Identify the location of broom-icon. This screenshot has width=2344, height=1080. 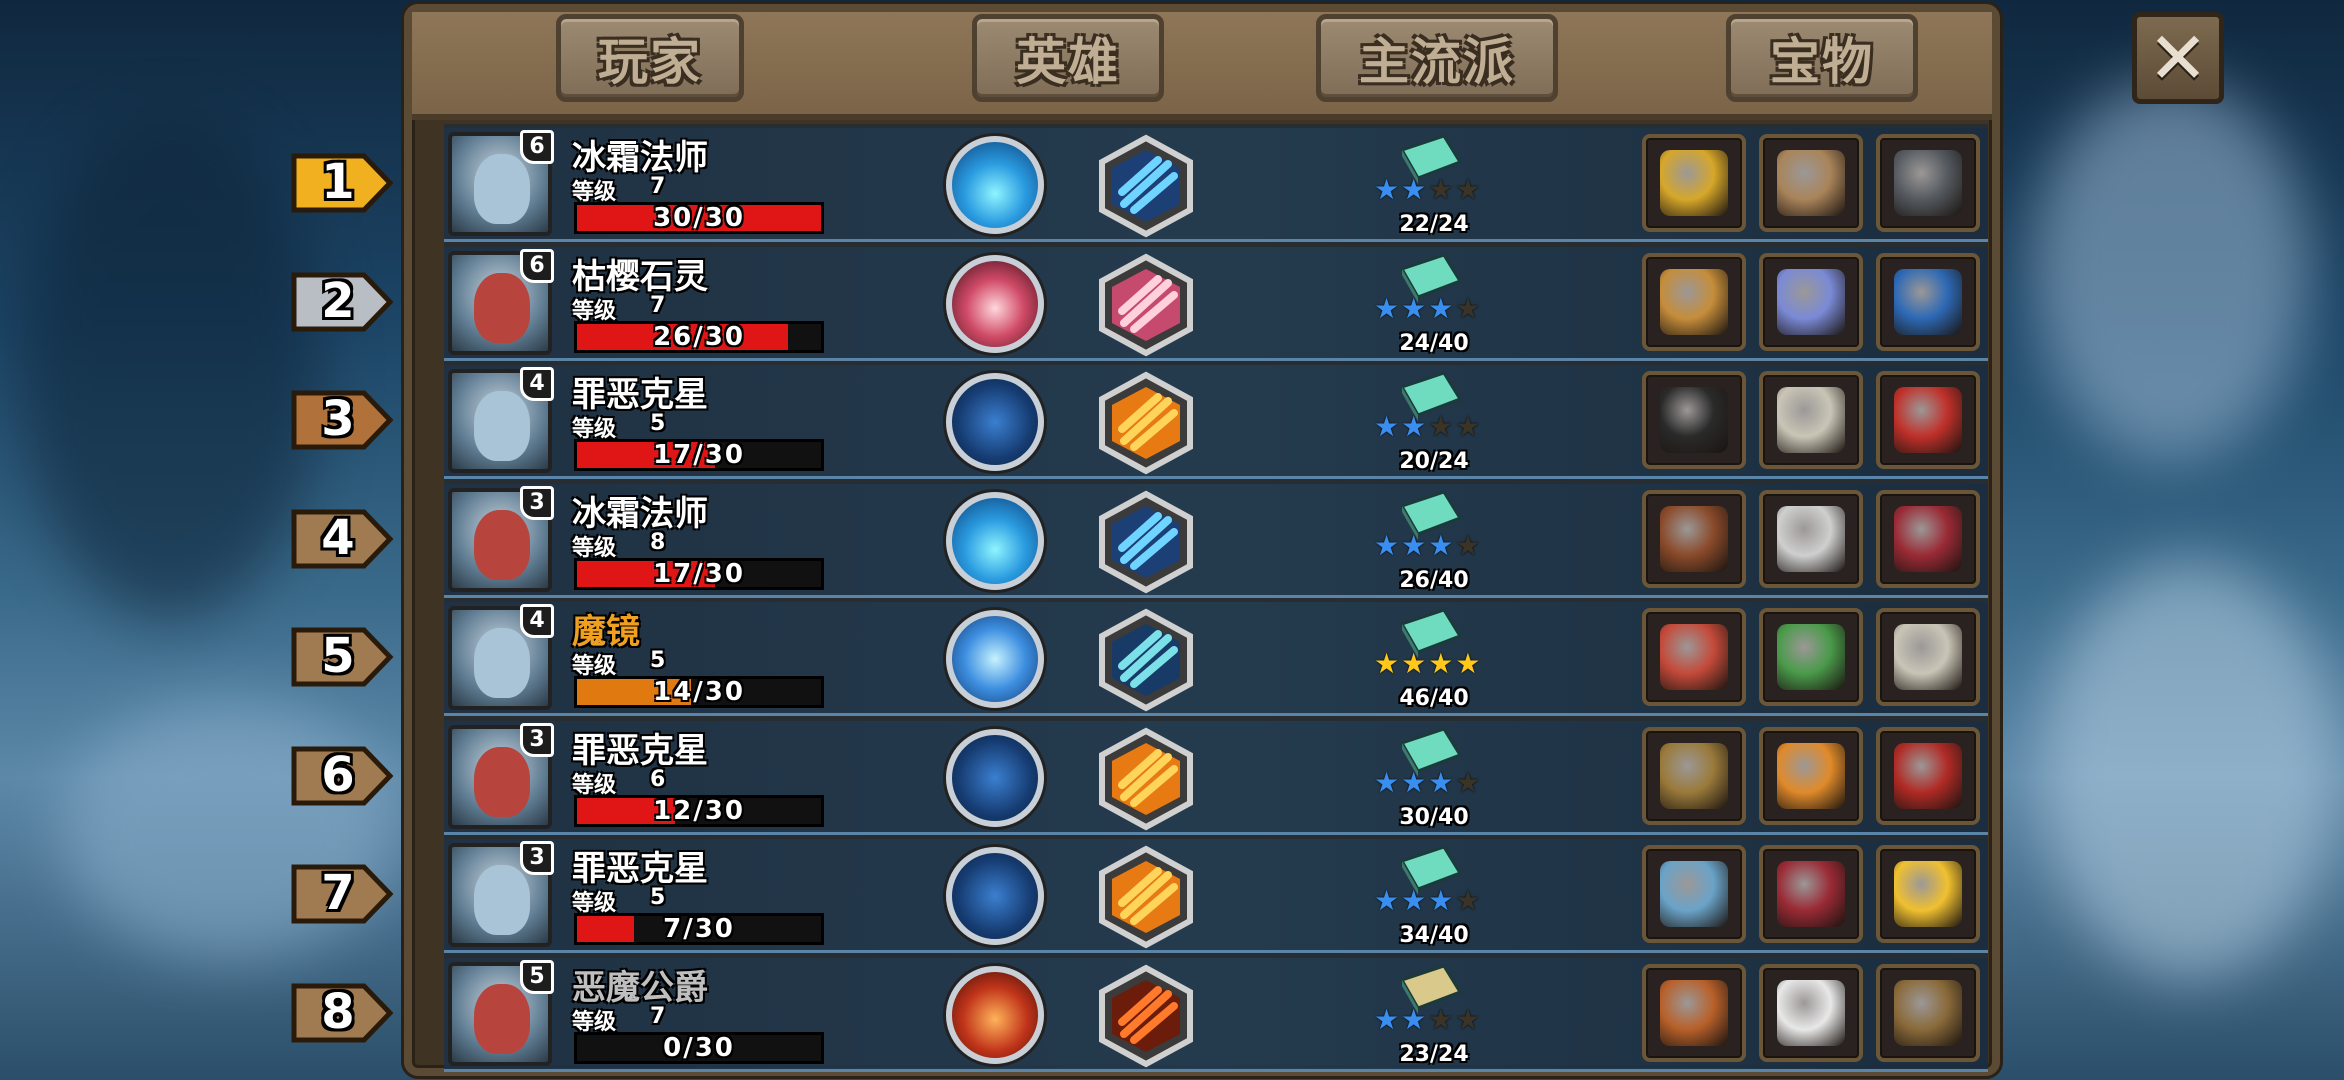
(1694, 301).